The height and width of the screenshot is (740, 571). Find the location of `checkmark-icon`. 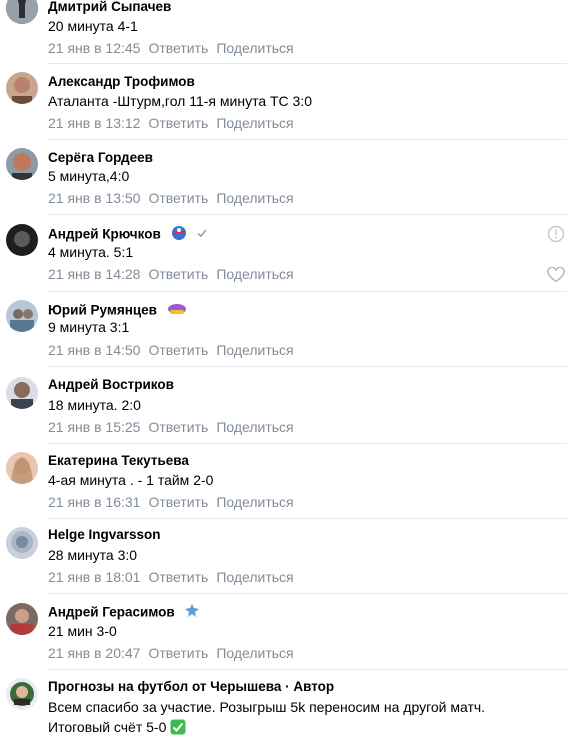

checkmark-icon is located at coordinates (202, 235).